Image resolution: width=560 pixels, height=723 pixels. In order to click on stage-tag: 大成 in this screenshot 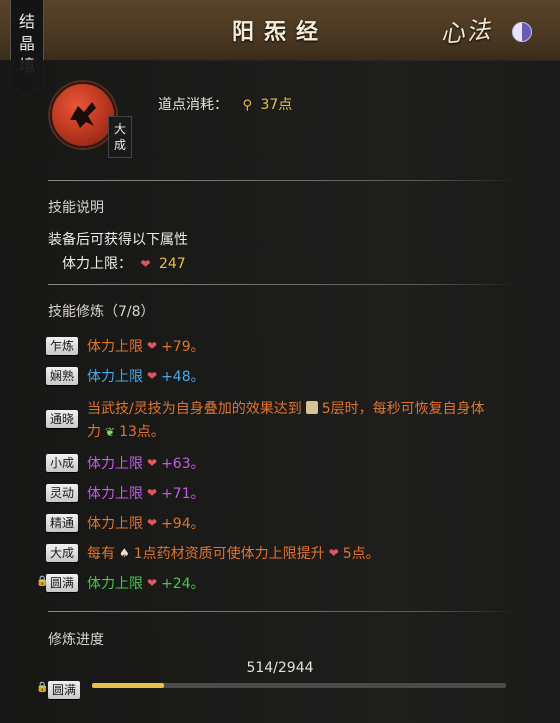, I will do `click(62, 553)`.